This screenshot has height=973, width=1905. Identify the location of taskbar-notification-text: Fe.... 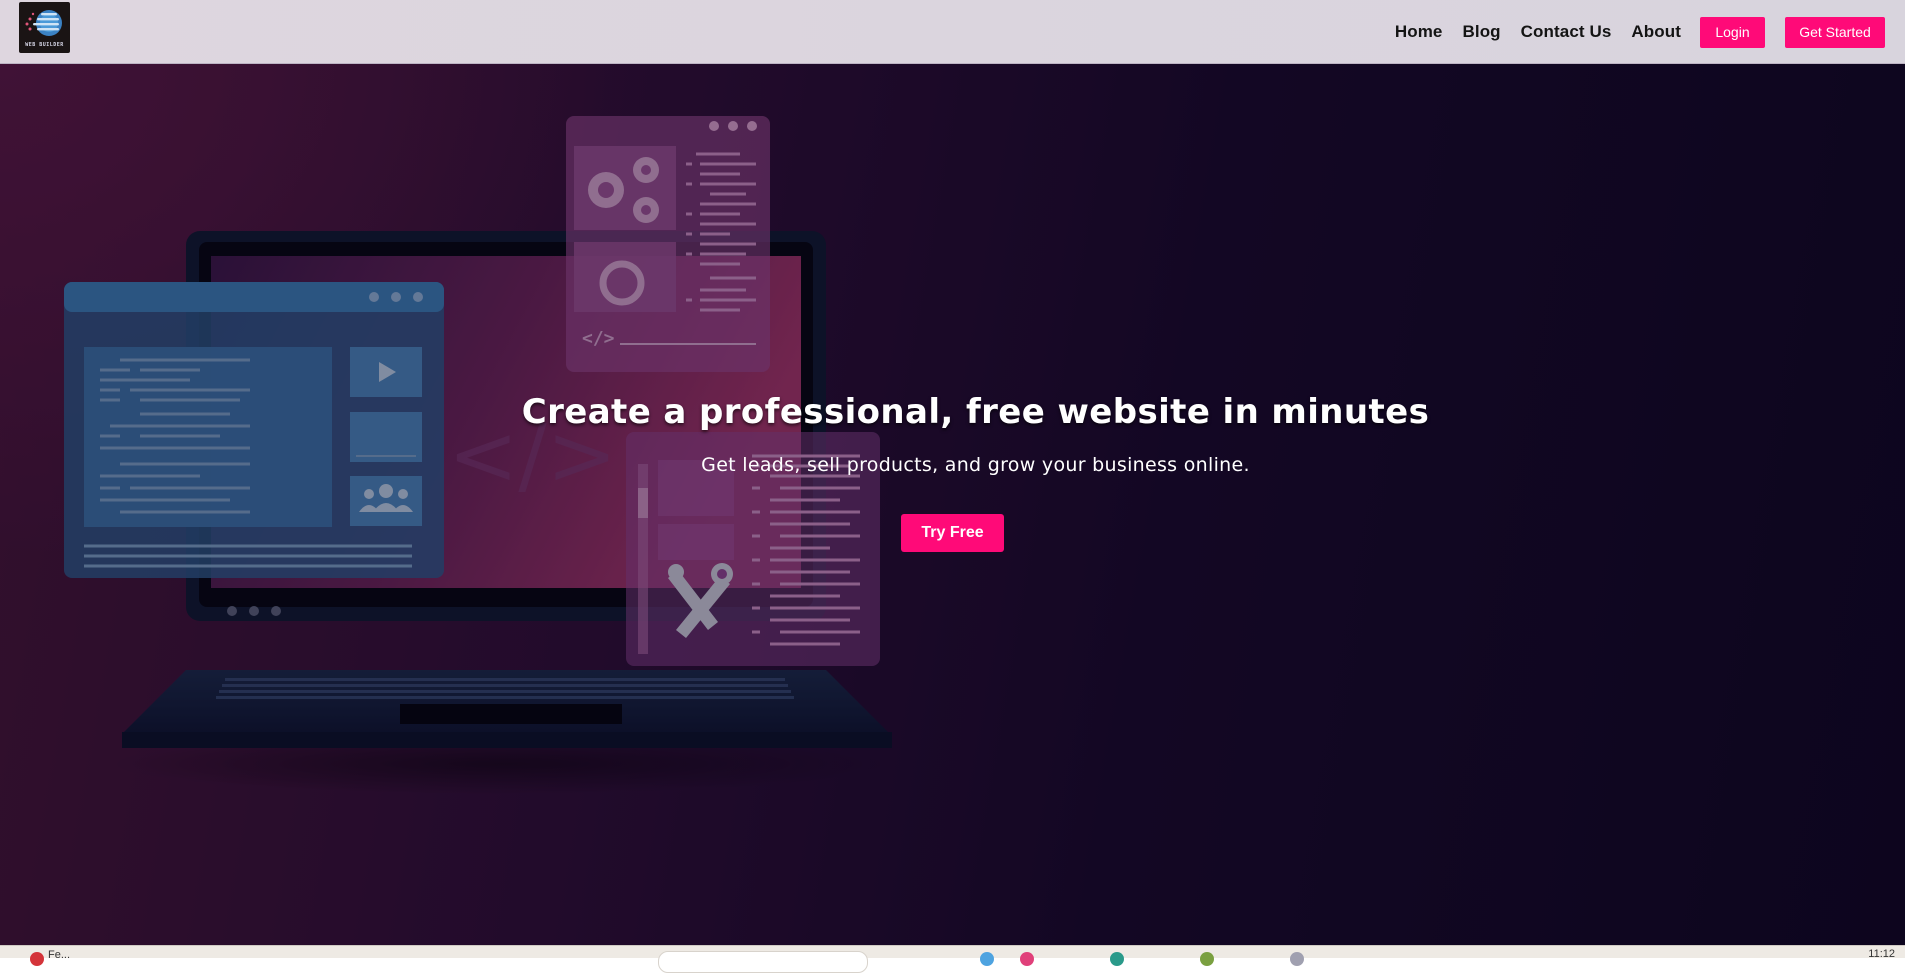
(59, 955).